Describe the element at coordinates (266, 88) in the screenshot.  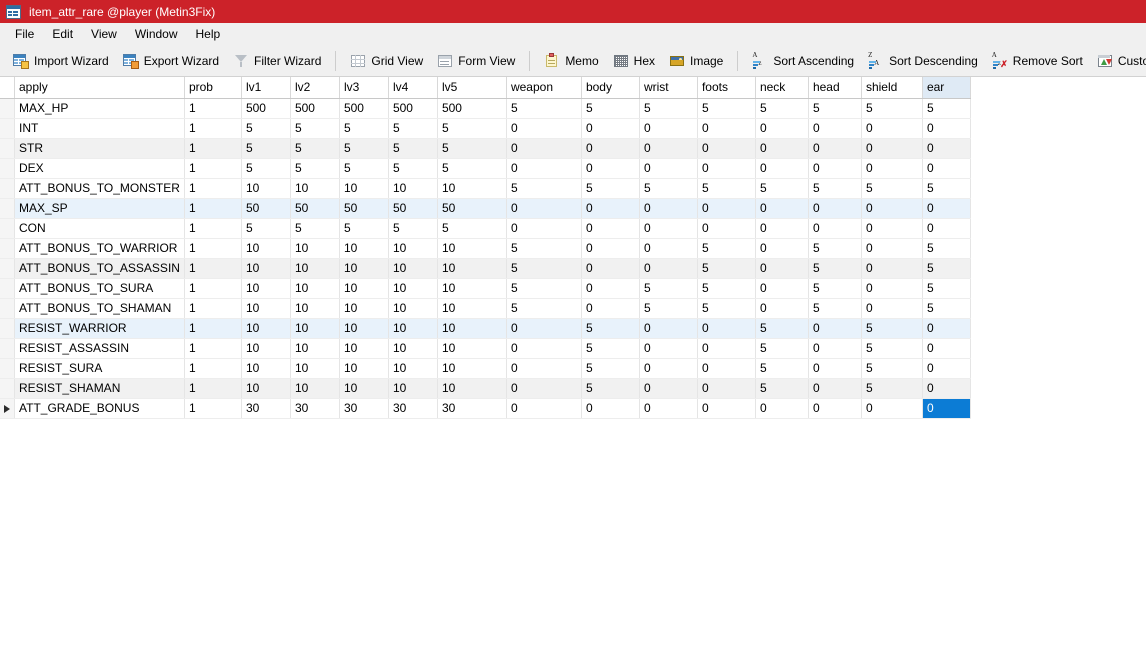
I see `column-header-lv1: lv1` at that location.